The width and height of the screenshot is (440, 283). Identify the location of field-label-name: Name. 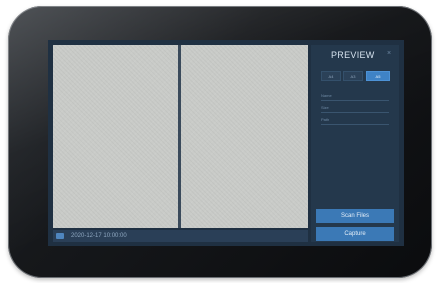
(326, 95).